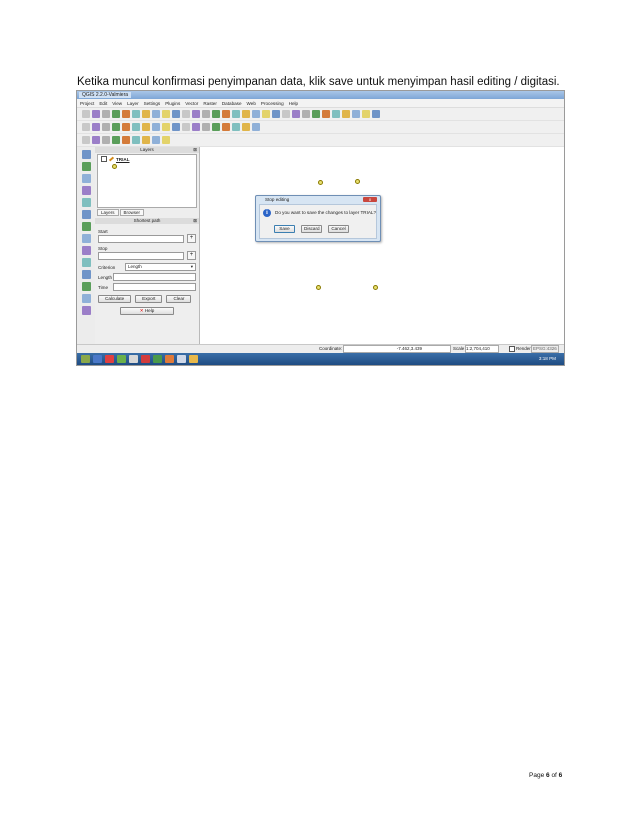 The width and height of the screenshot is (638, 826). Describe the element at coordinates (272, 103) in the screenshot. I see `menu-item: Processing` at that location.